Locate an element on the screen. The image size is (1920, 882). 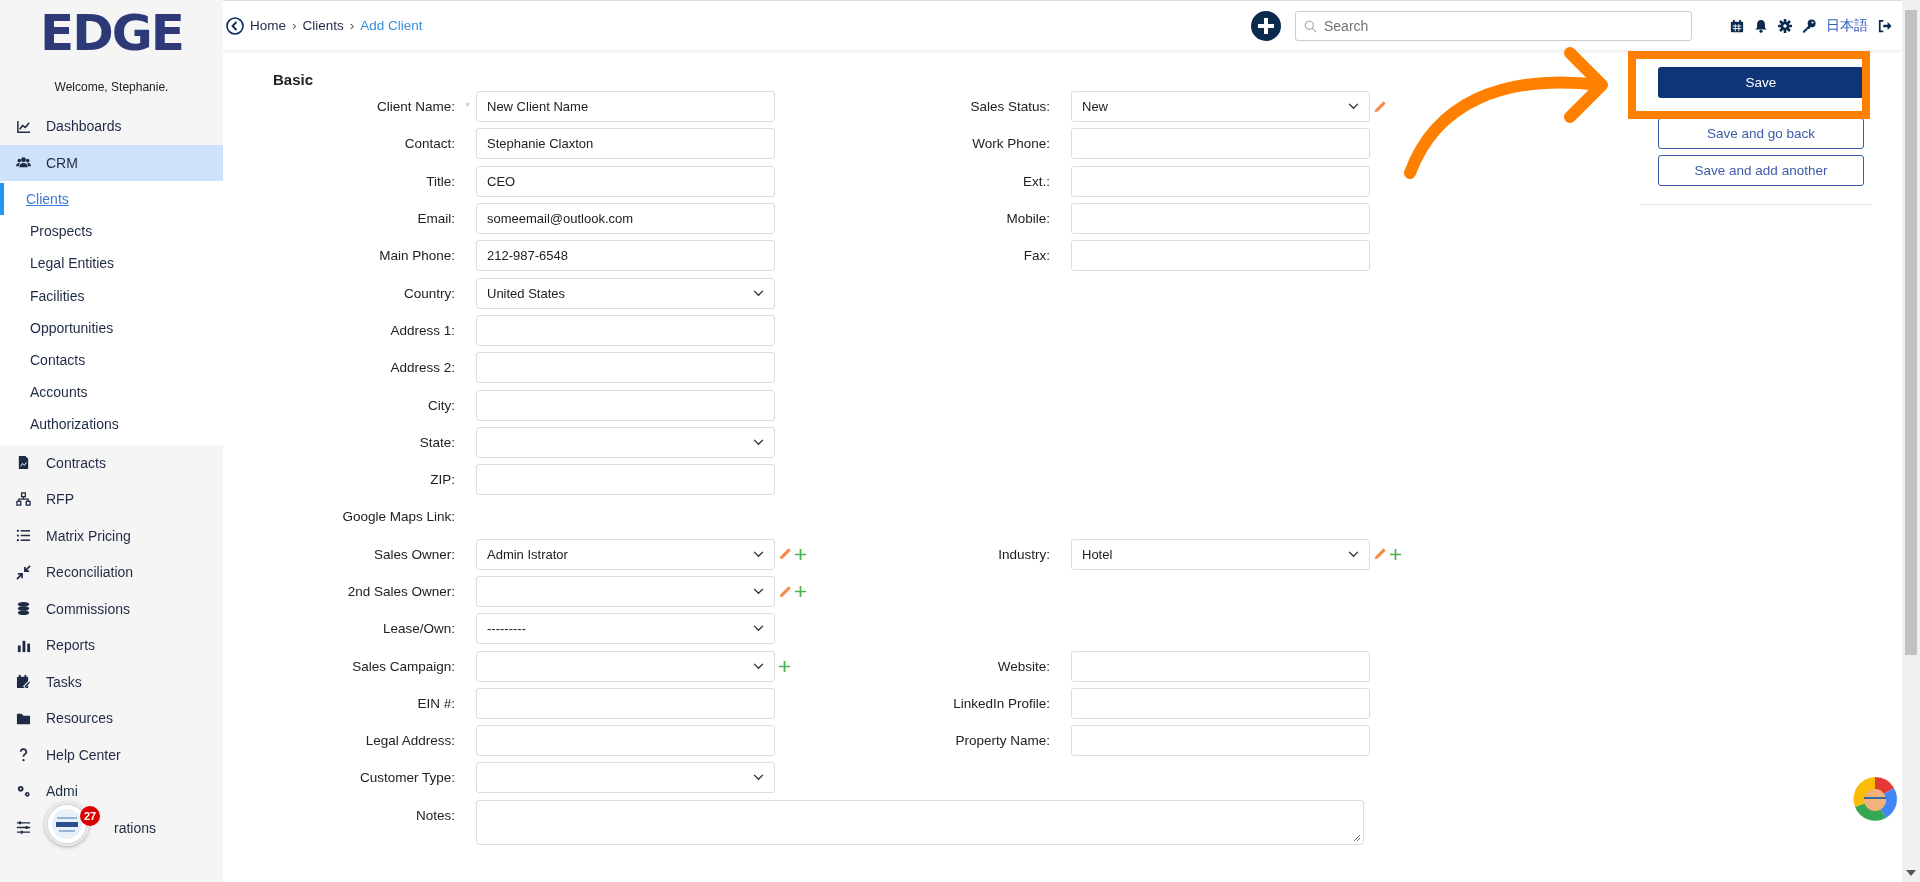
breadcrumb-link: Home is located at coordinates (268, 25).